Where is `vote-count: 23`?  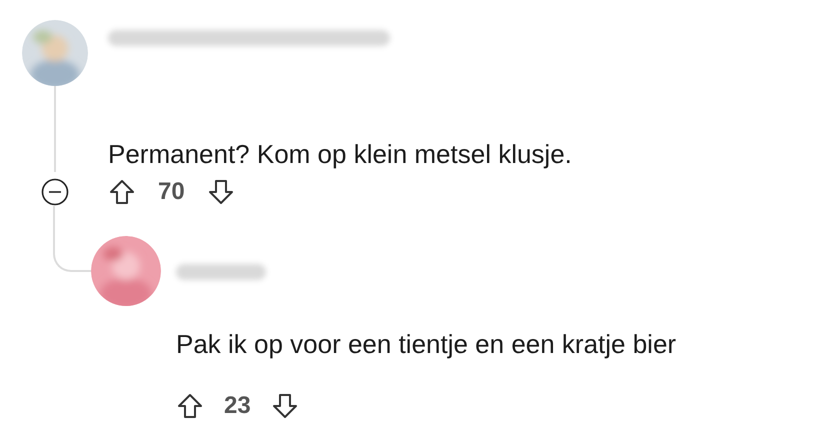 vote-count: 23 is located at coordinates (237, 406).